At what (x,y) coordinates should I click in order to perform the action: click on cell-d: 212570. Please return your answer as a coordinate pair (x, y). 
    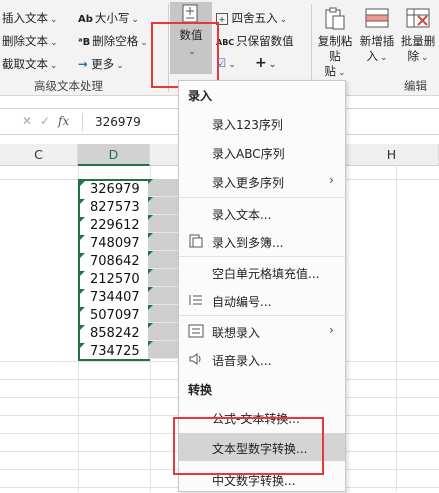
    Looking at the image, I should click on (114, 280).